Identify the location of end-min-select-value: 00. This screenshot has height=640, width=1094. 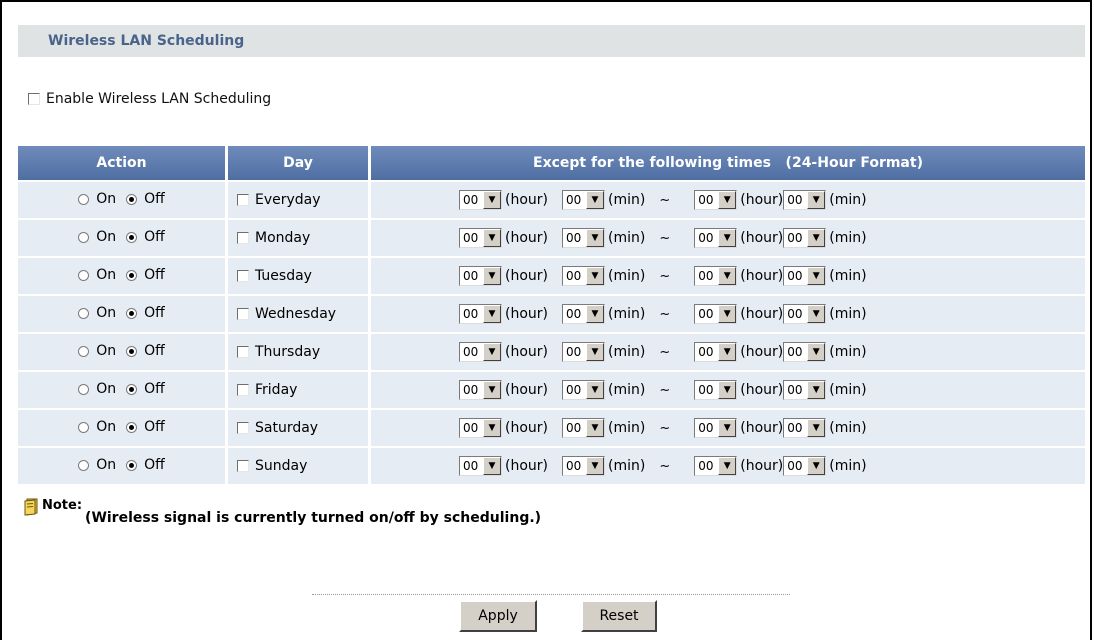
(795, 200).